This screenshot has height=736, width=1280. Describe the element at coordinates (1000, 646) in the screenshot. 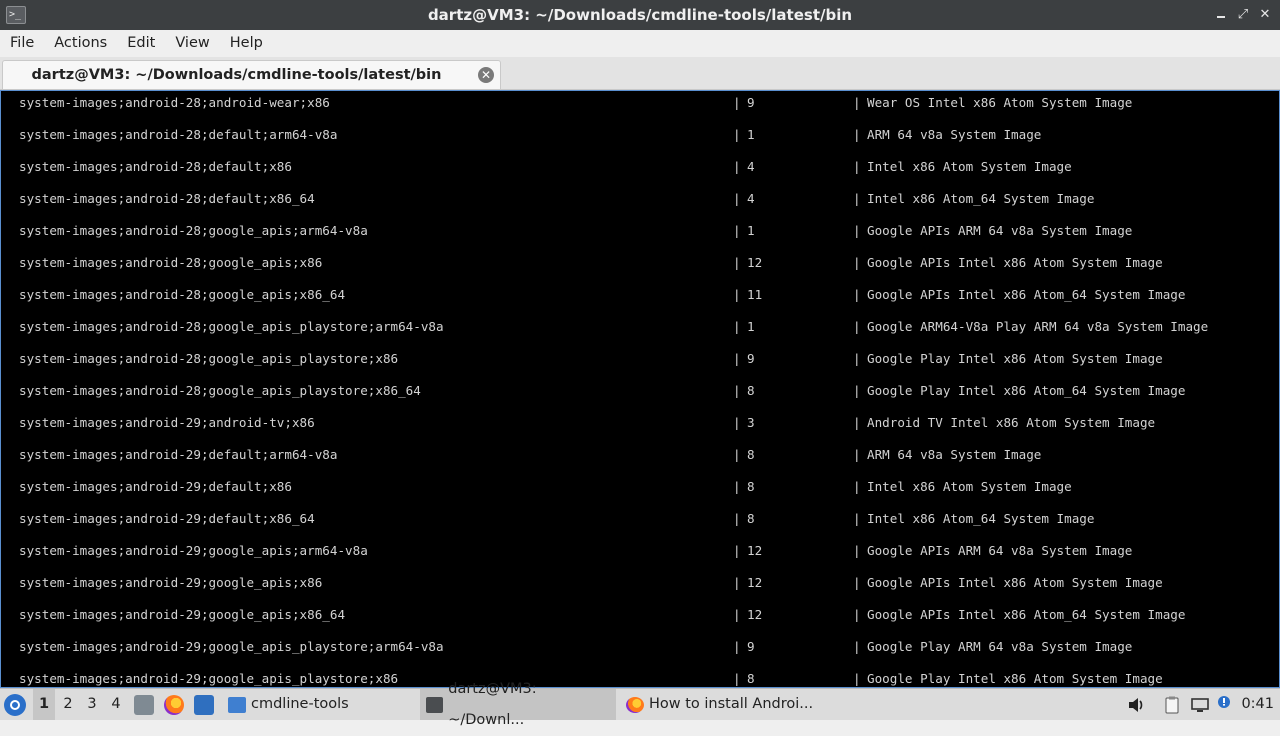

I see `package-description: Google Play ARM 64 v8a System Image` at that location.